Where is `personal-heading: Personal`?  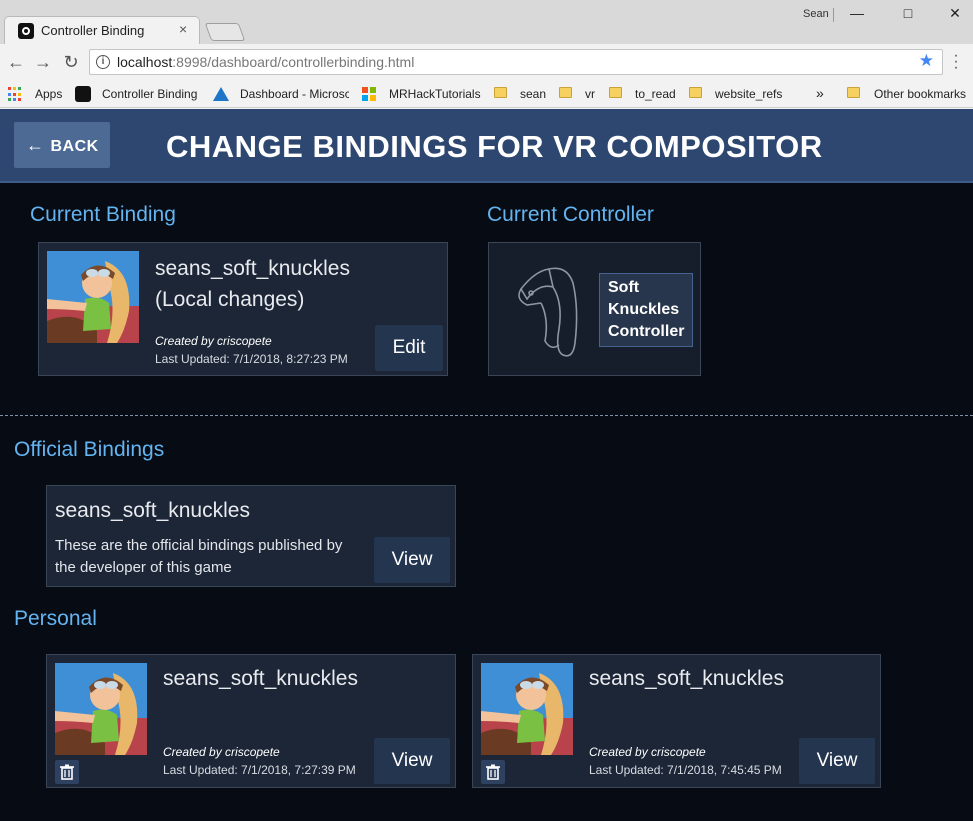
personal-heading: Personal is located at coordinates (55, 618).